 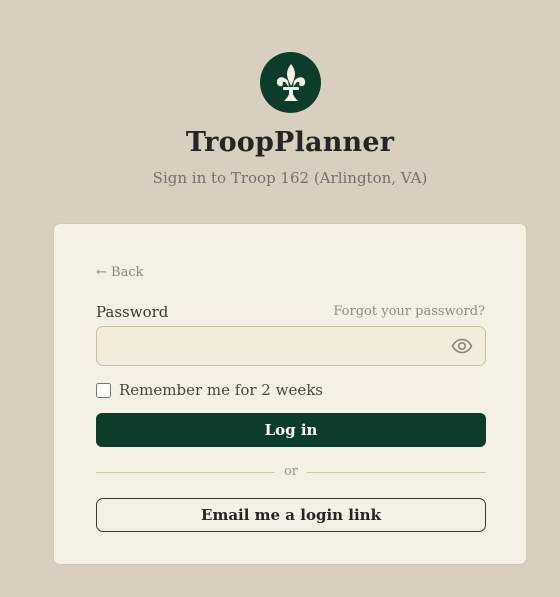 What do you see at coordinates (221, 390) in the screenshot?
I see `remember-me-label: Remember me for 2 weeks` at bounding box center [221, 390].